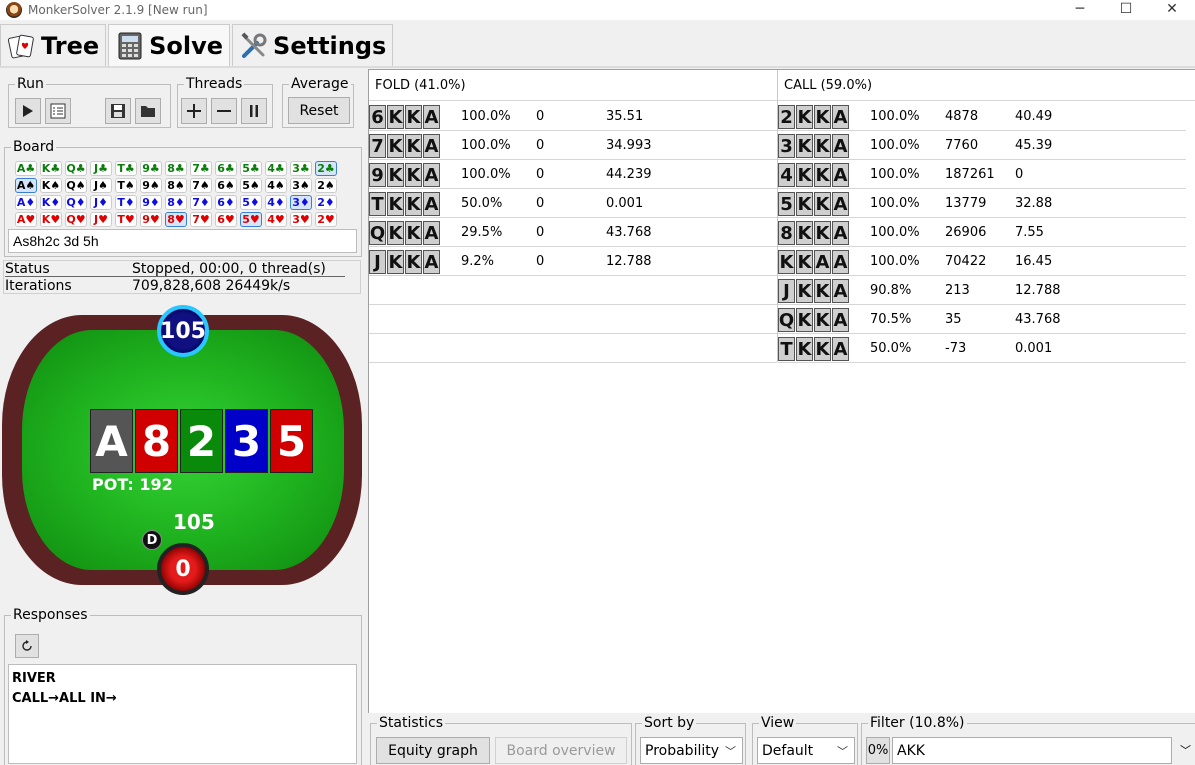  I want to click on board-card-cell: K♠, so click(51, 185).